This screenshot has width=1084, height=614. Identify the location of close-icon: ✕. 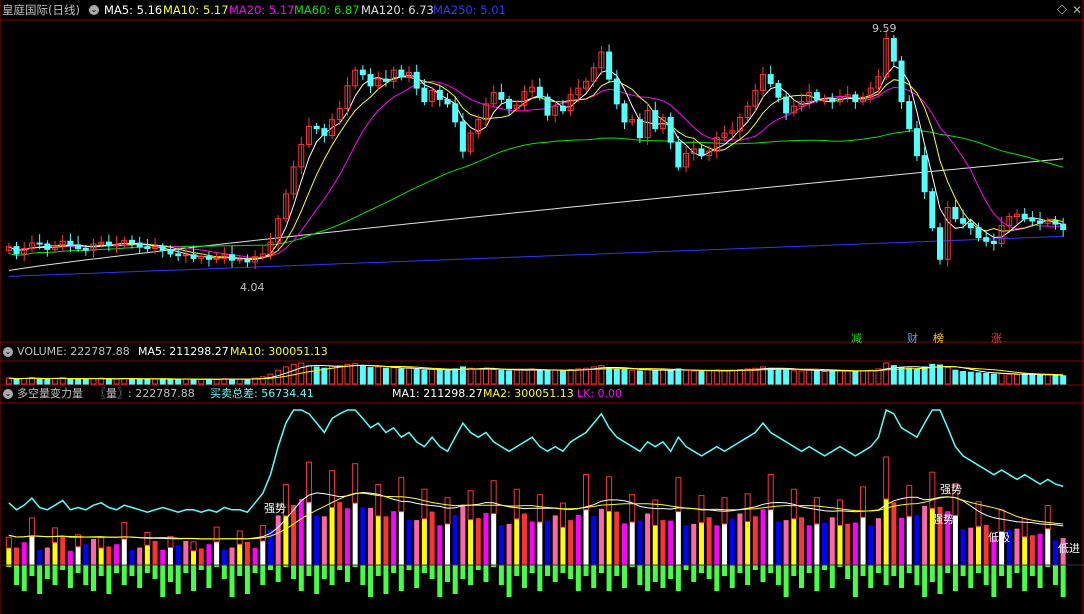
(1077, 10).